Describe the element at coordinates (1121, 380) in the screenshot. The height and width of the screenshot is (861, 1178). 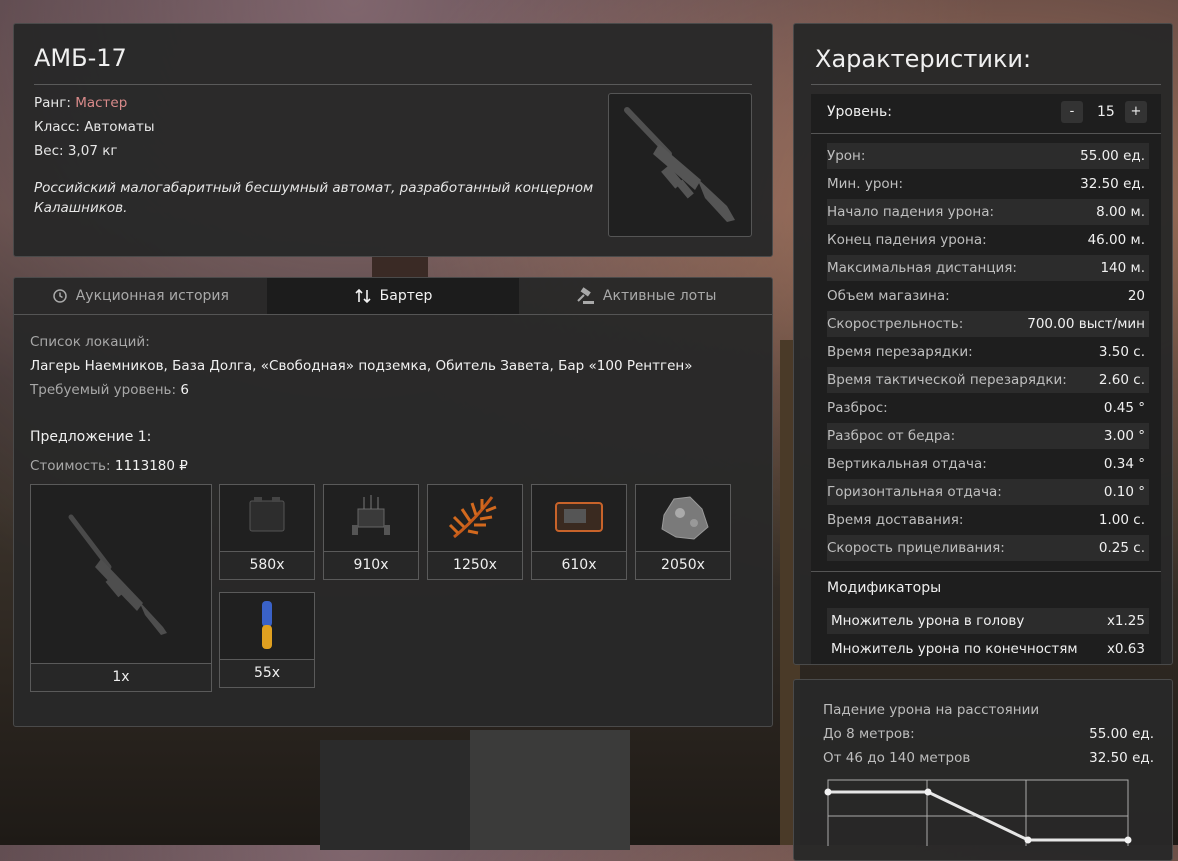
I see `stat-value: 2.60 с.` at that location.